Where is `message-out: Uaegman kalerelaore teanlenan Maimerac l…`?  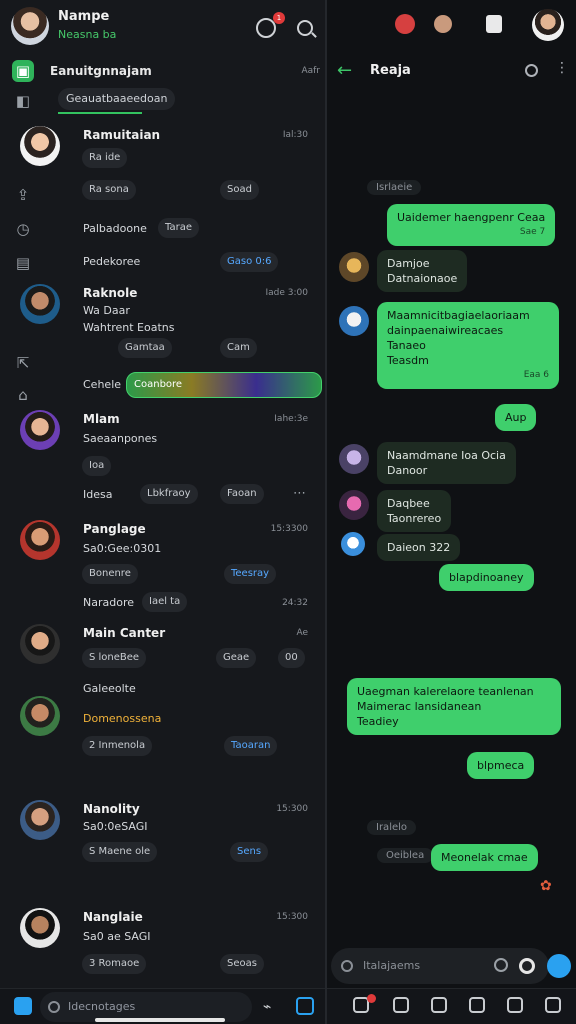 message-out: Uaegman kalerelaore teanlenan Maimerac l… is located at coordinates (454, 706).